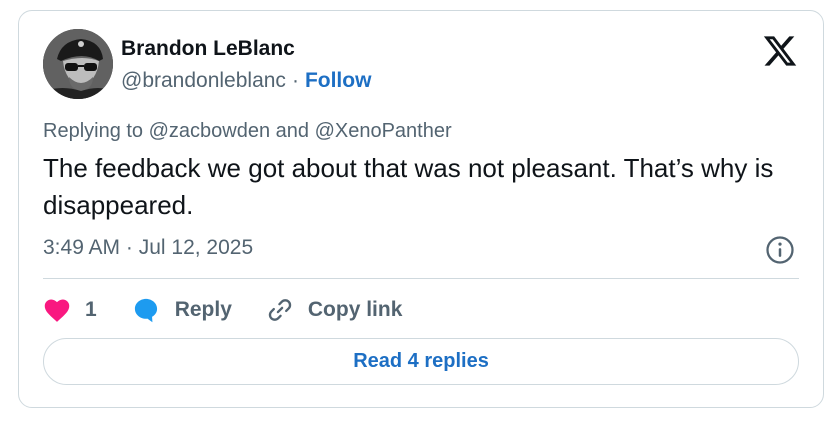 Image resolution: width=840 pixels, height=422 pixels. I want to click on action-bar: 1 Reply Copy link, so click(239, 310).